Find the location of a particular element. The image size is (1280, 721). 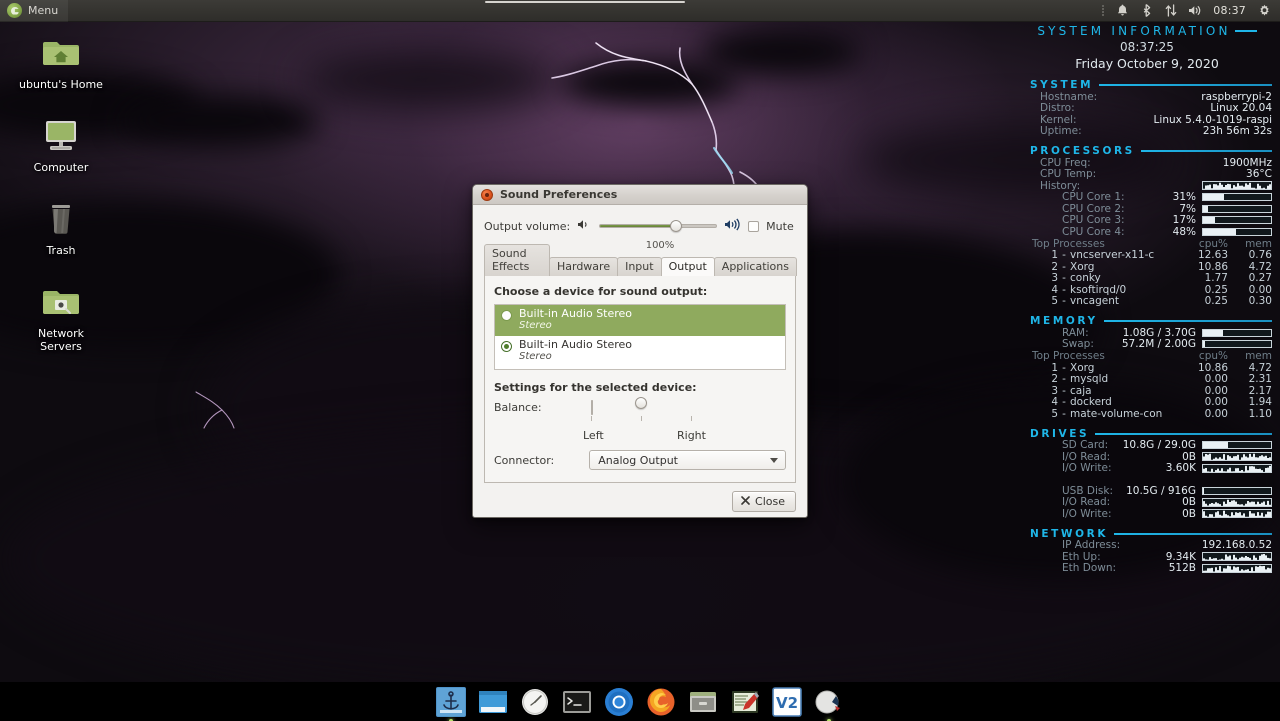

section-label: MEMORY is located at coordinates (1064, 321).